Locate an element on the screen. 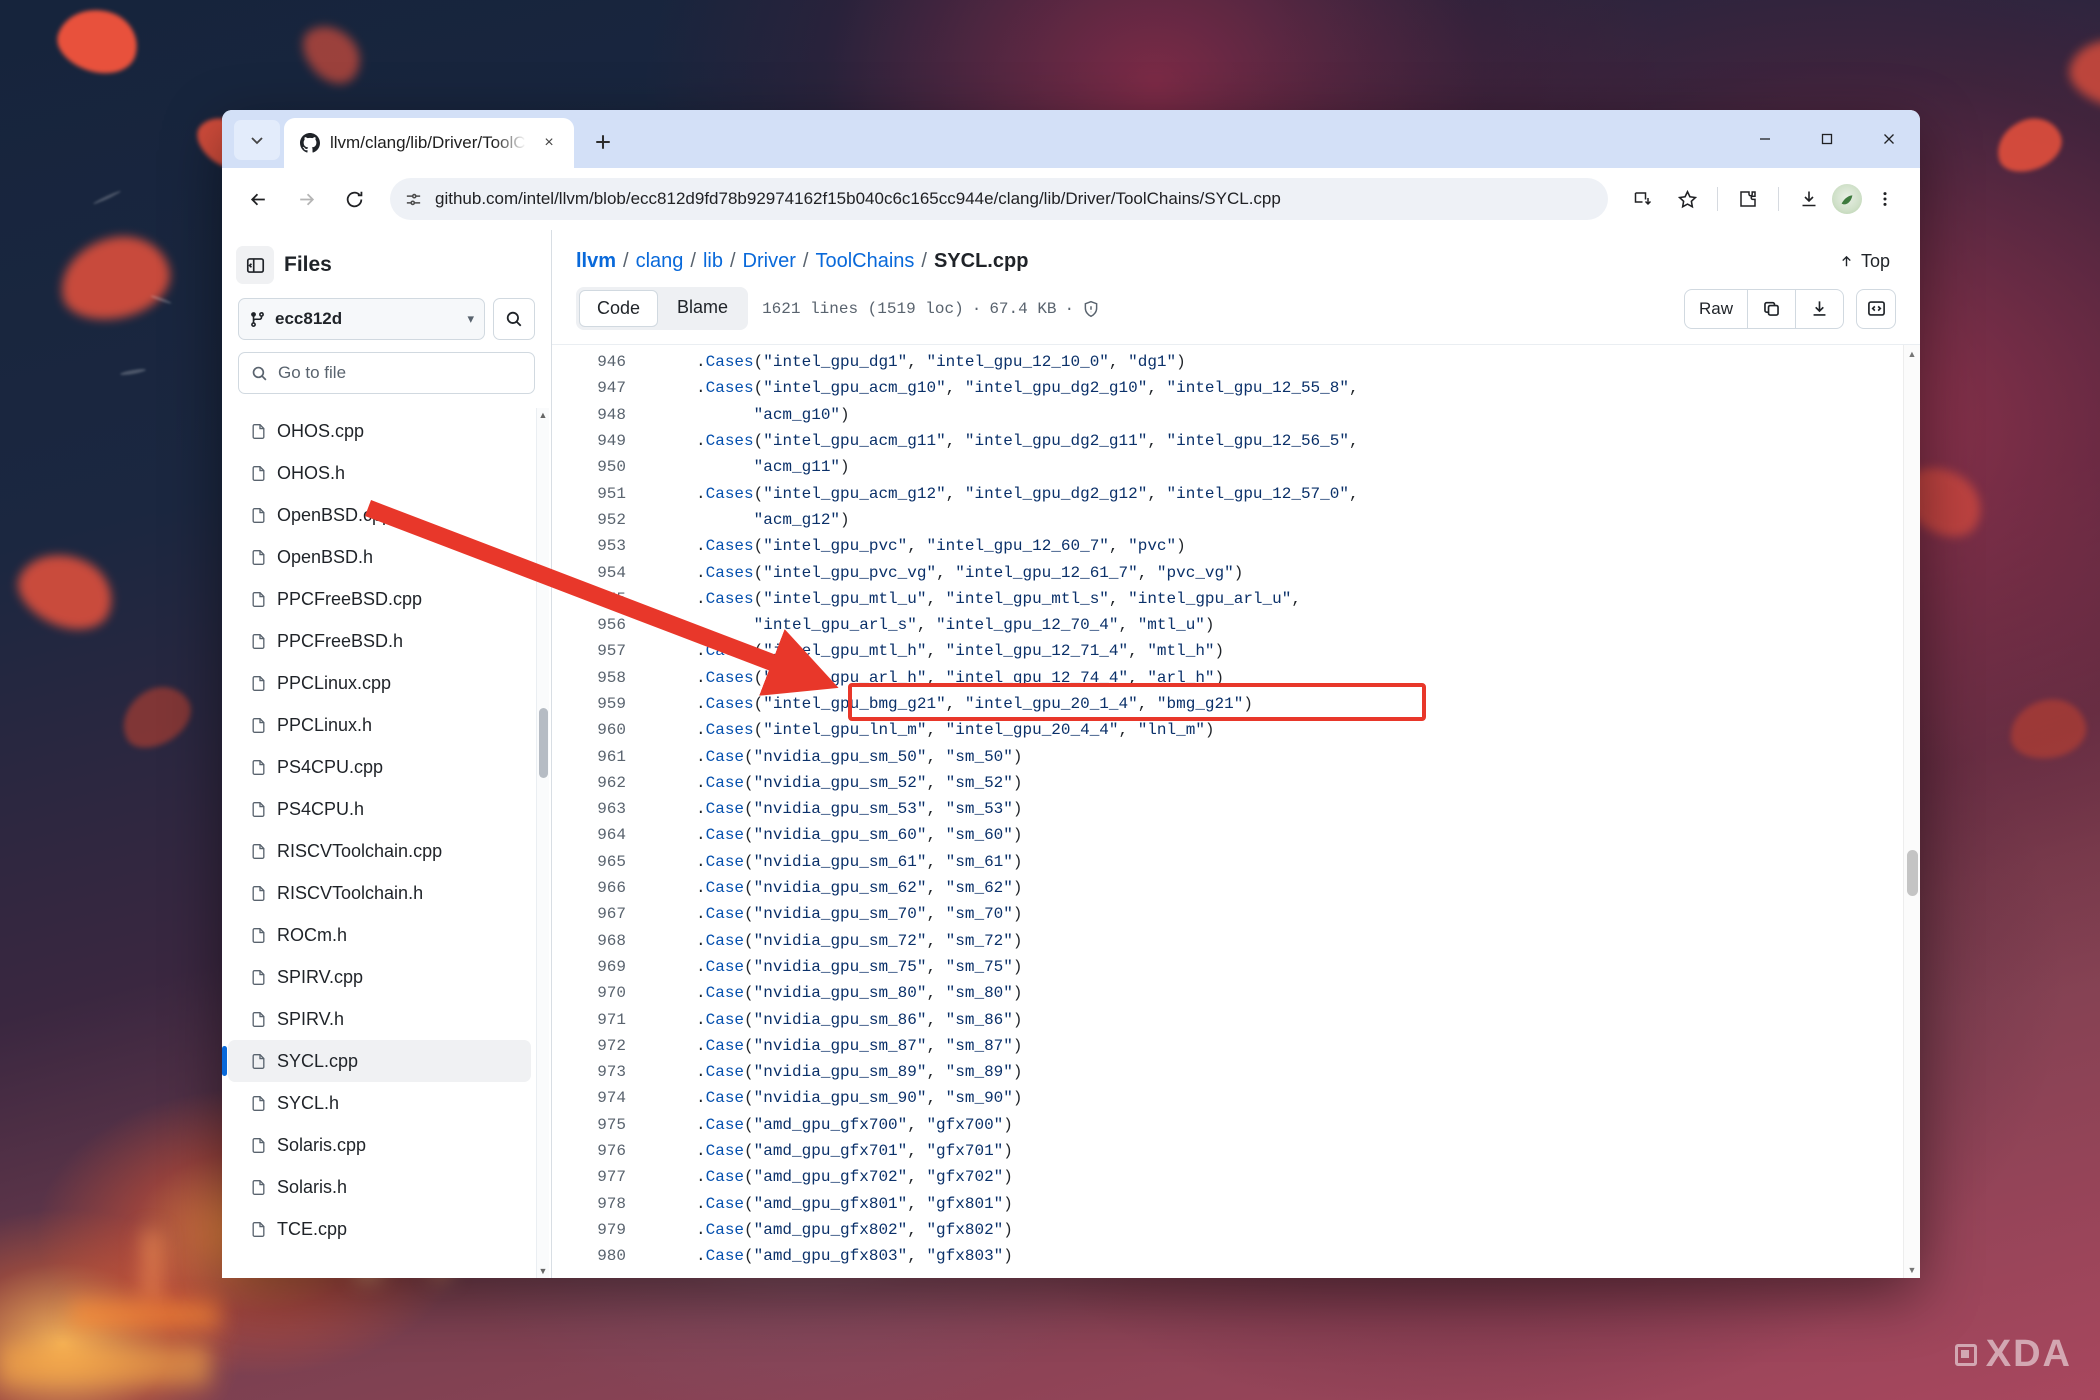 The image size is (2100, 1400). file-item: OpenBSD.h is located at coordinates (379, 557).